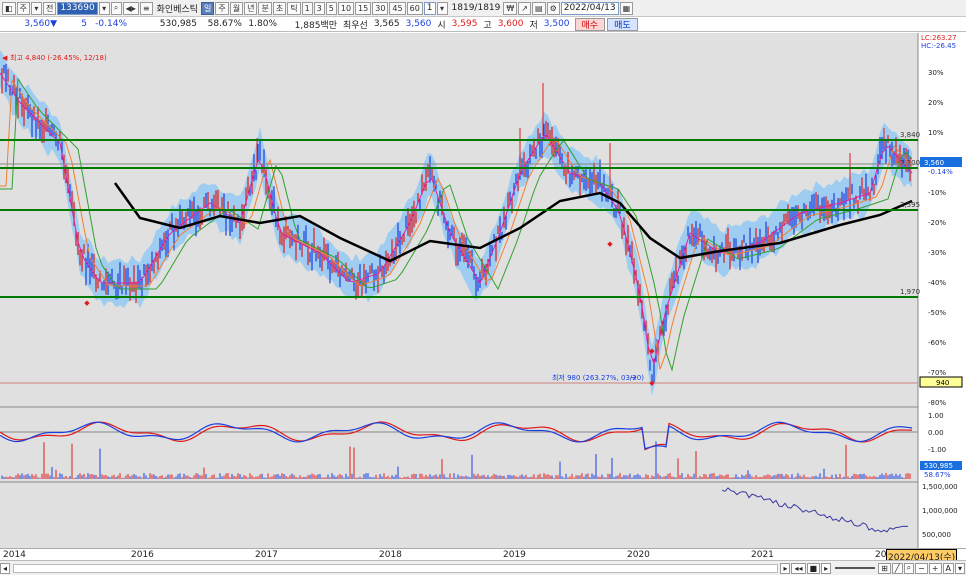 The width and height of the screenshot is (966, 575). What do you see at coordinates (116, 8) in the screenshot?
I see `search-icon: ⌕` at bounding box center [116, 8].